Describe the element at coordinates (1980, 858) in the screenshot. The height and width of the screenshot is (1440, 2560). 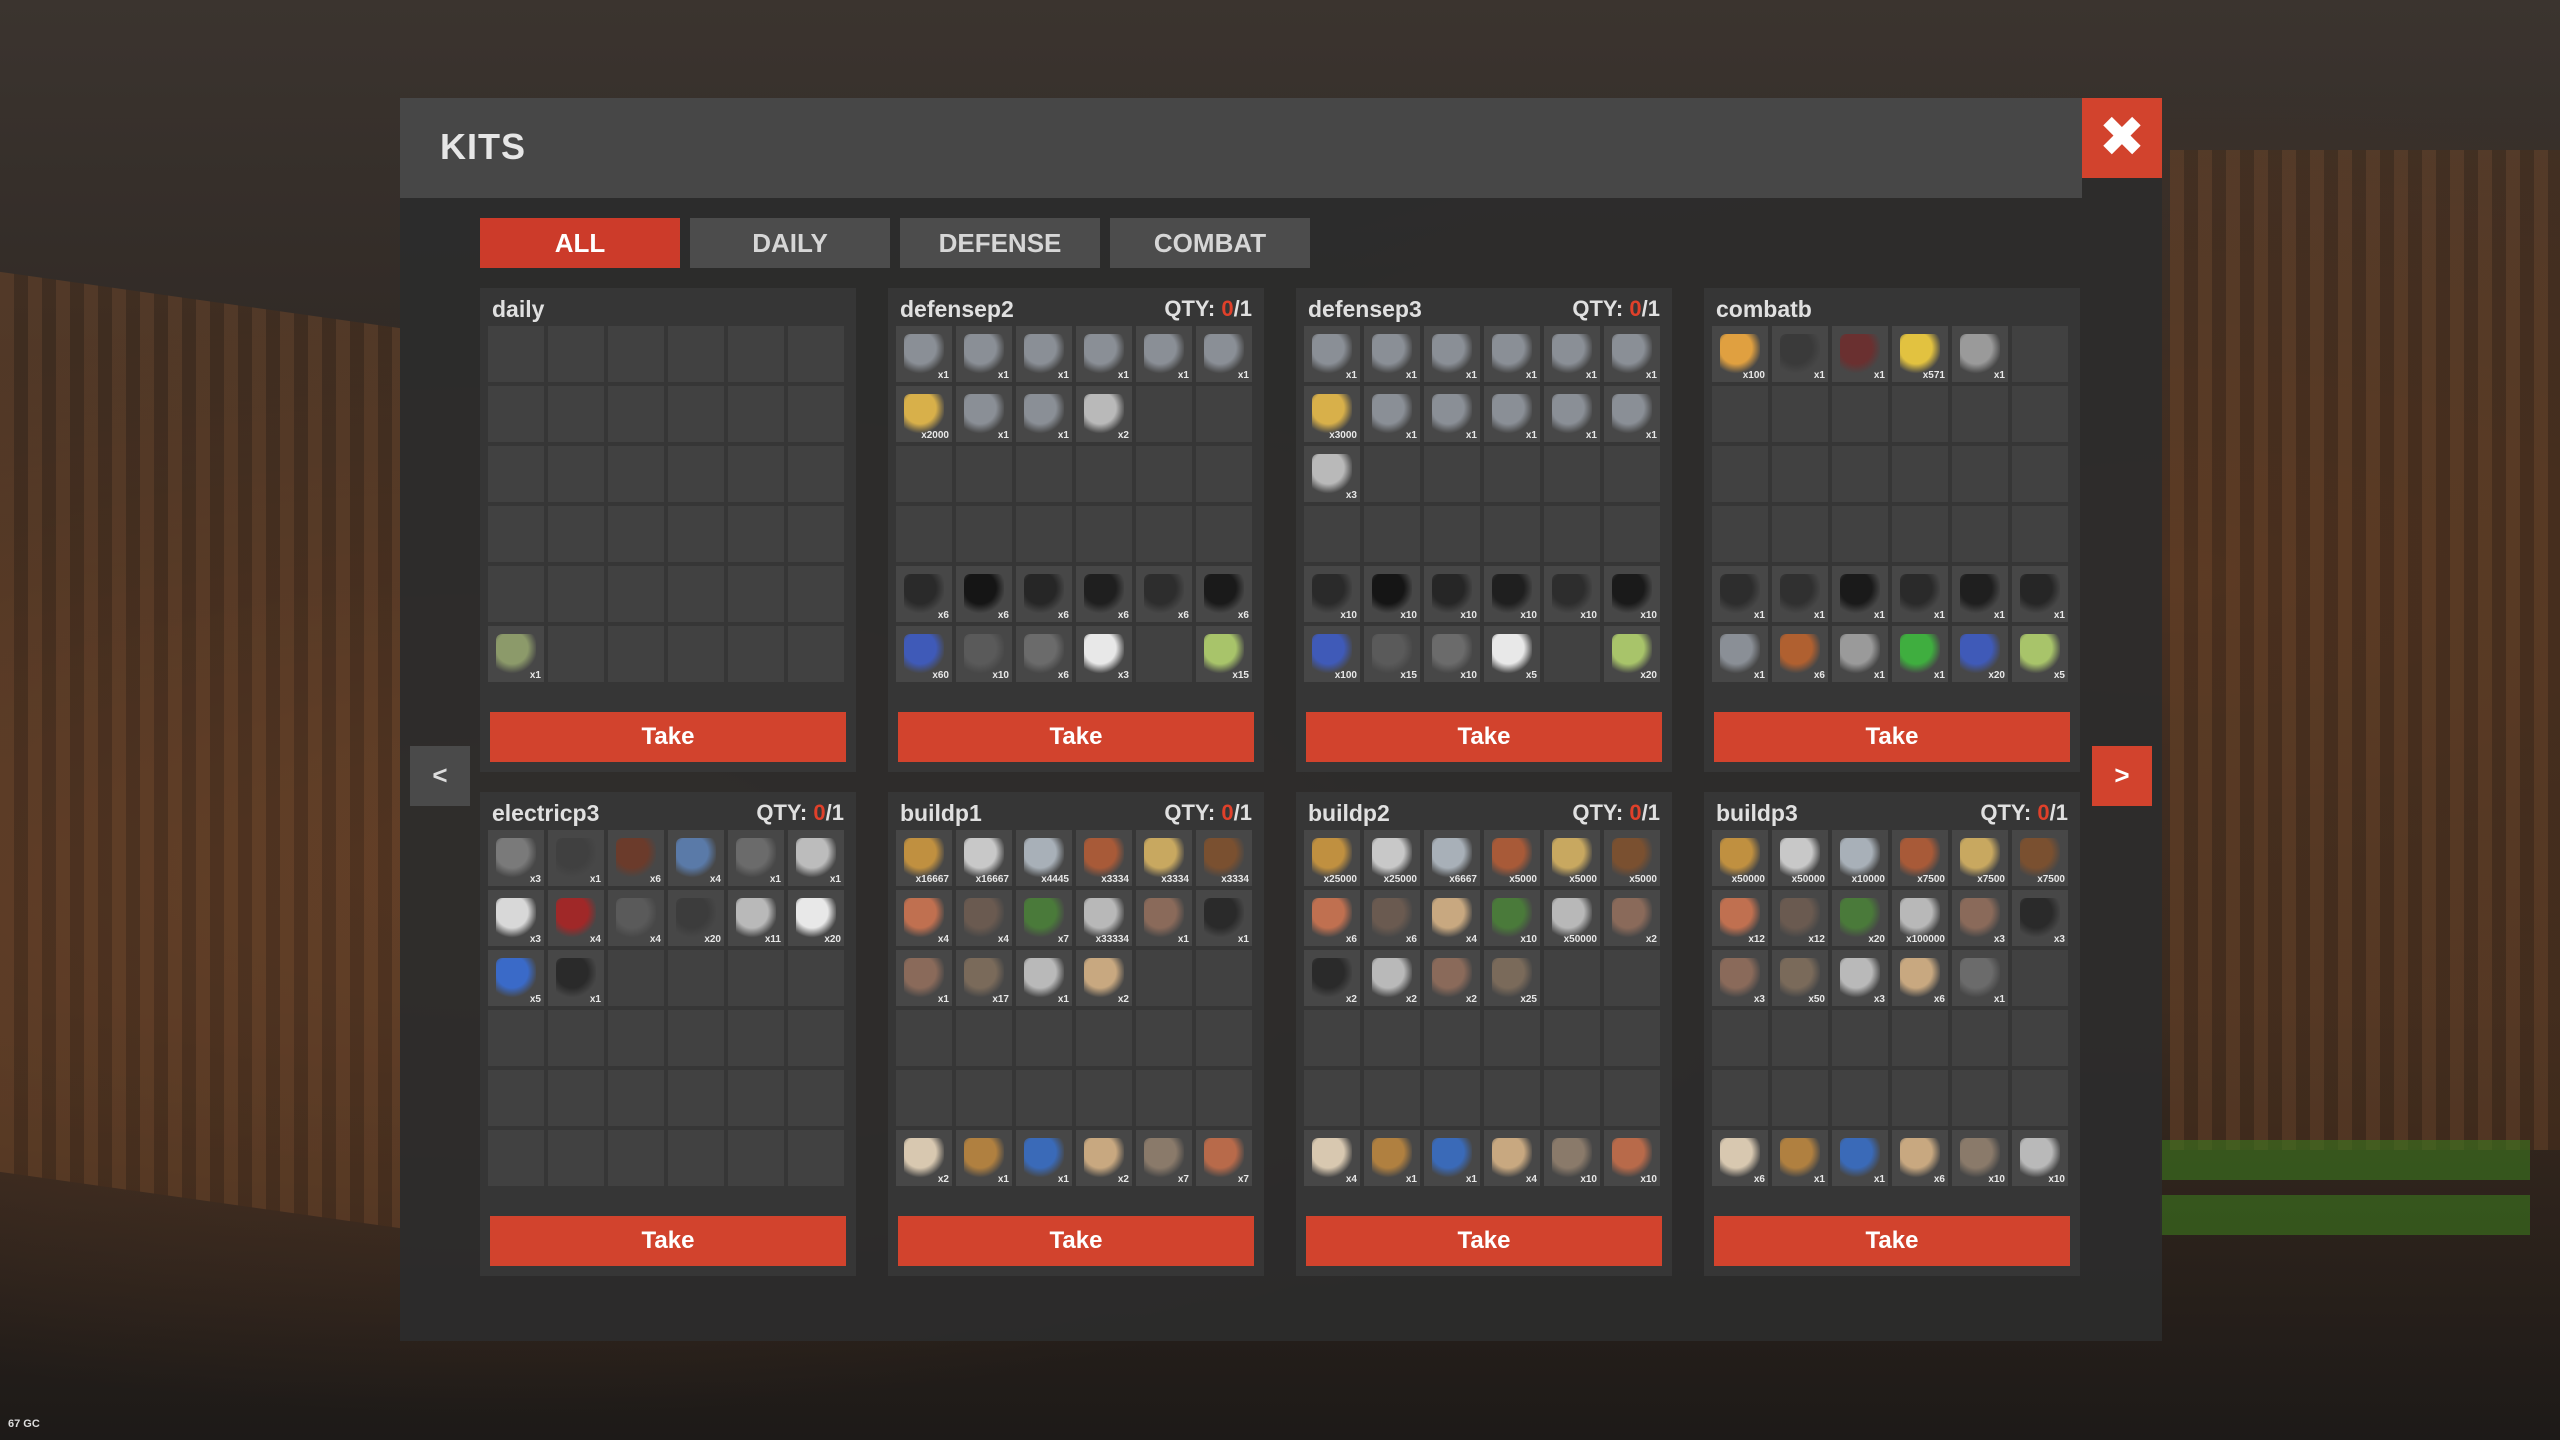
I see `item-slot: x7500` at that location.